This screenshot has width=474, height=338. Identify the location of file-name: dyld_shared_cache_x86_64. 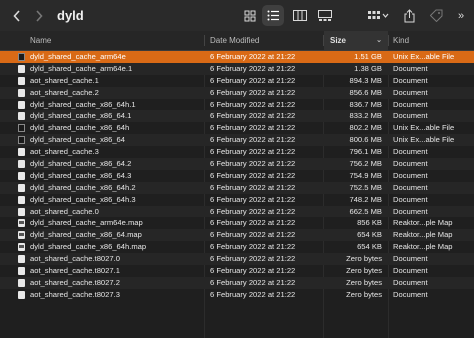
(77, 140).